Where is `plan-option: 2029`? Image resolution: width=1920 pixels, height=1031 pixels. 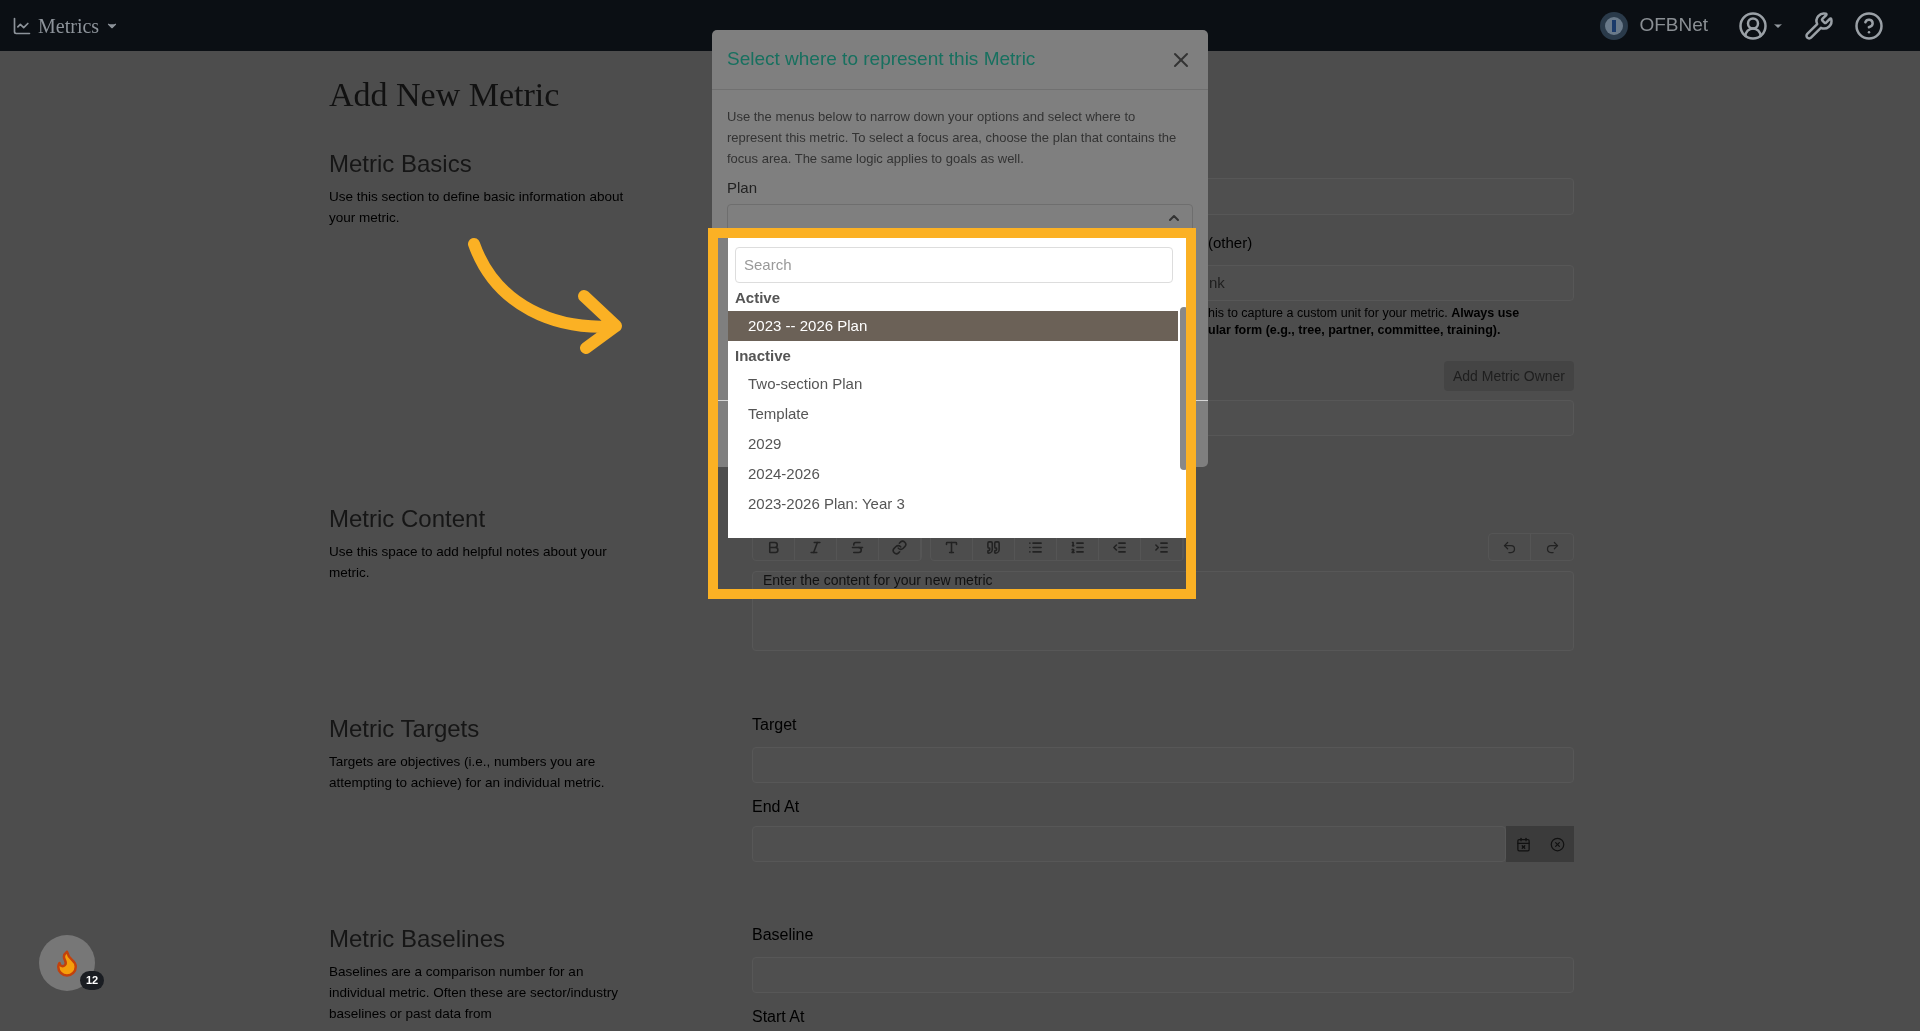
plan-option: 2029 is located at coordinates (953, 444).